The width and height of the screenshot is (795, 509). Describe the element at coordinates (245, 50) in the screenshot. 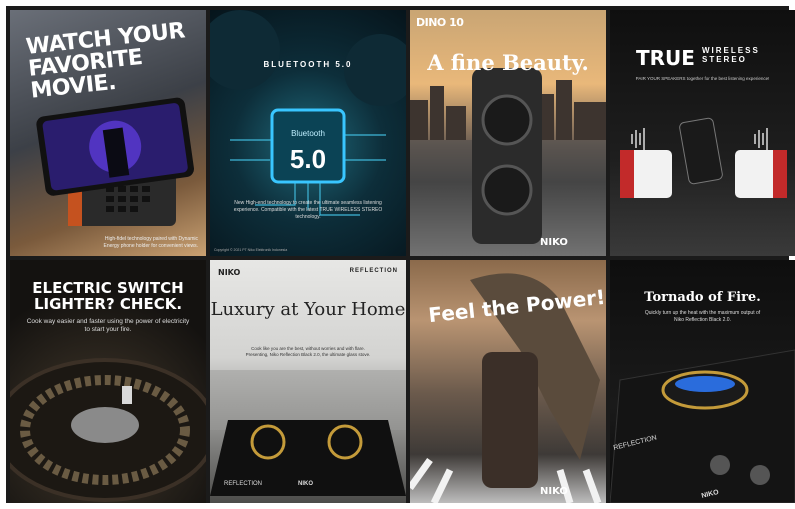

I see `speaker-cone-left` at that location.